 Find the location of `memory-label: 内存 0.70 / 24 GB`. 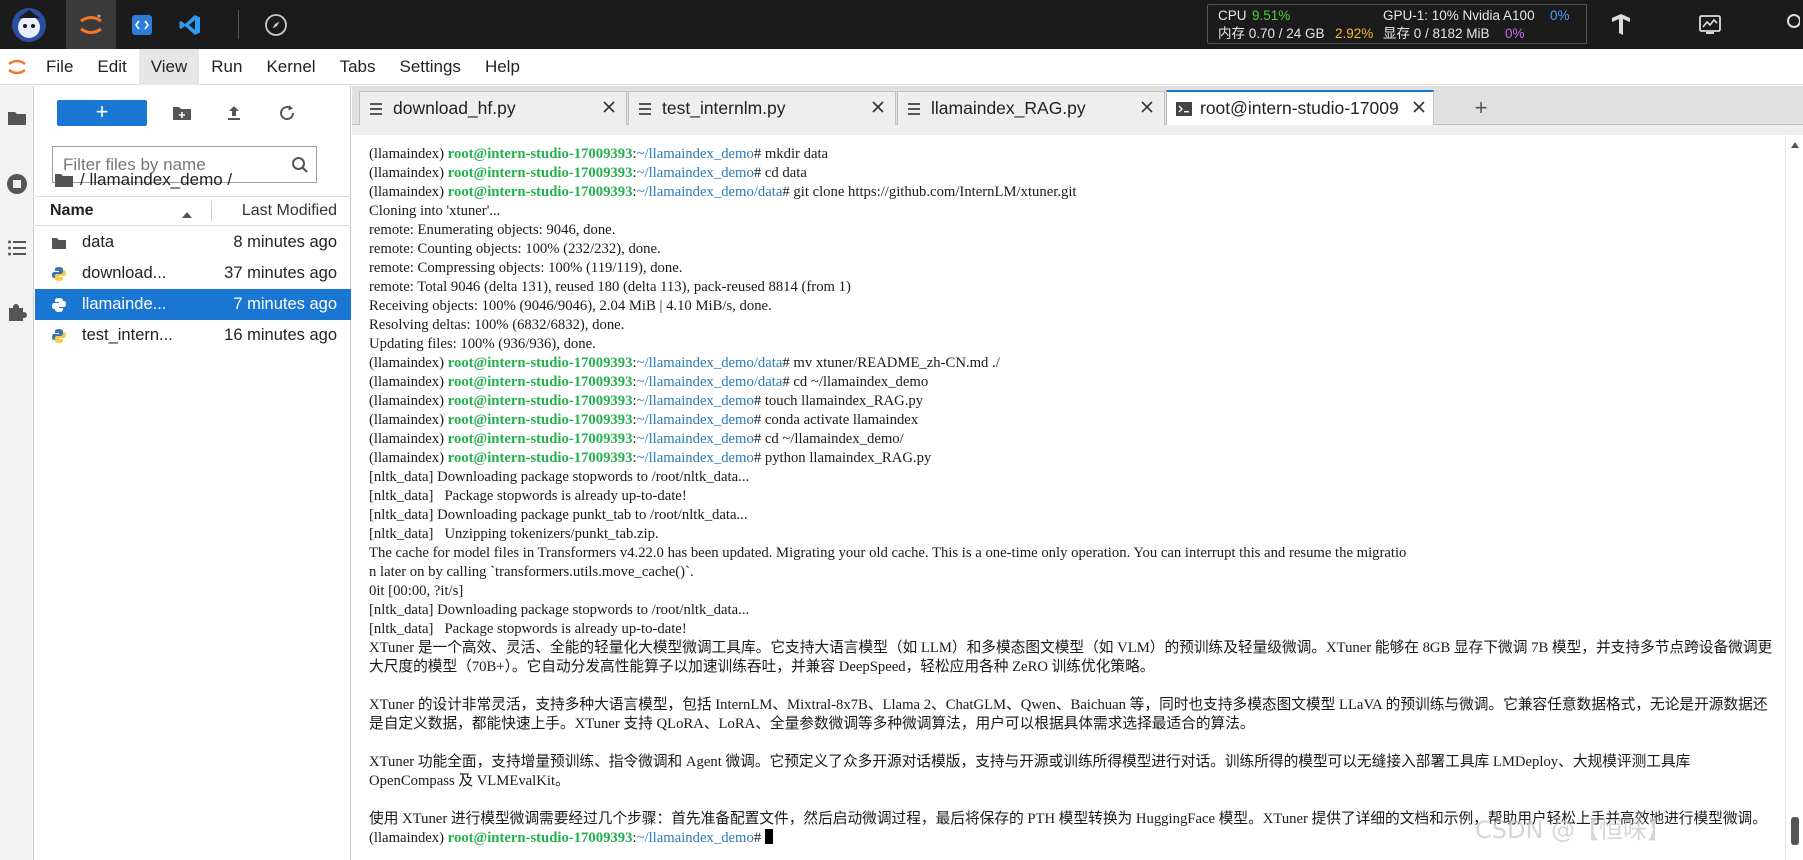

memory-label: 内存 0.70 / 24 GB is located at coordinates (1271, 33).